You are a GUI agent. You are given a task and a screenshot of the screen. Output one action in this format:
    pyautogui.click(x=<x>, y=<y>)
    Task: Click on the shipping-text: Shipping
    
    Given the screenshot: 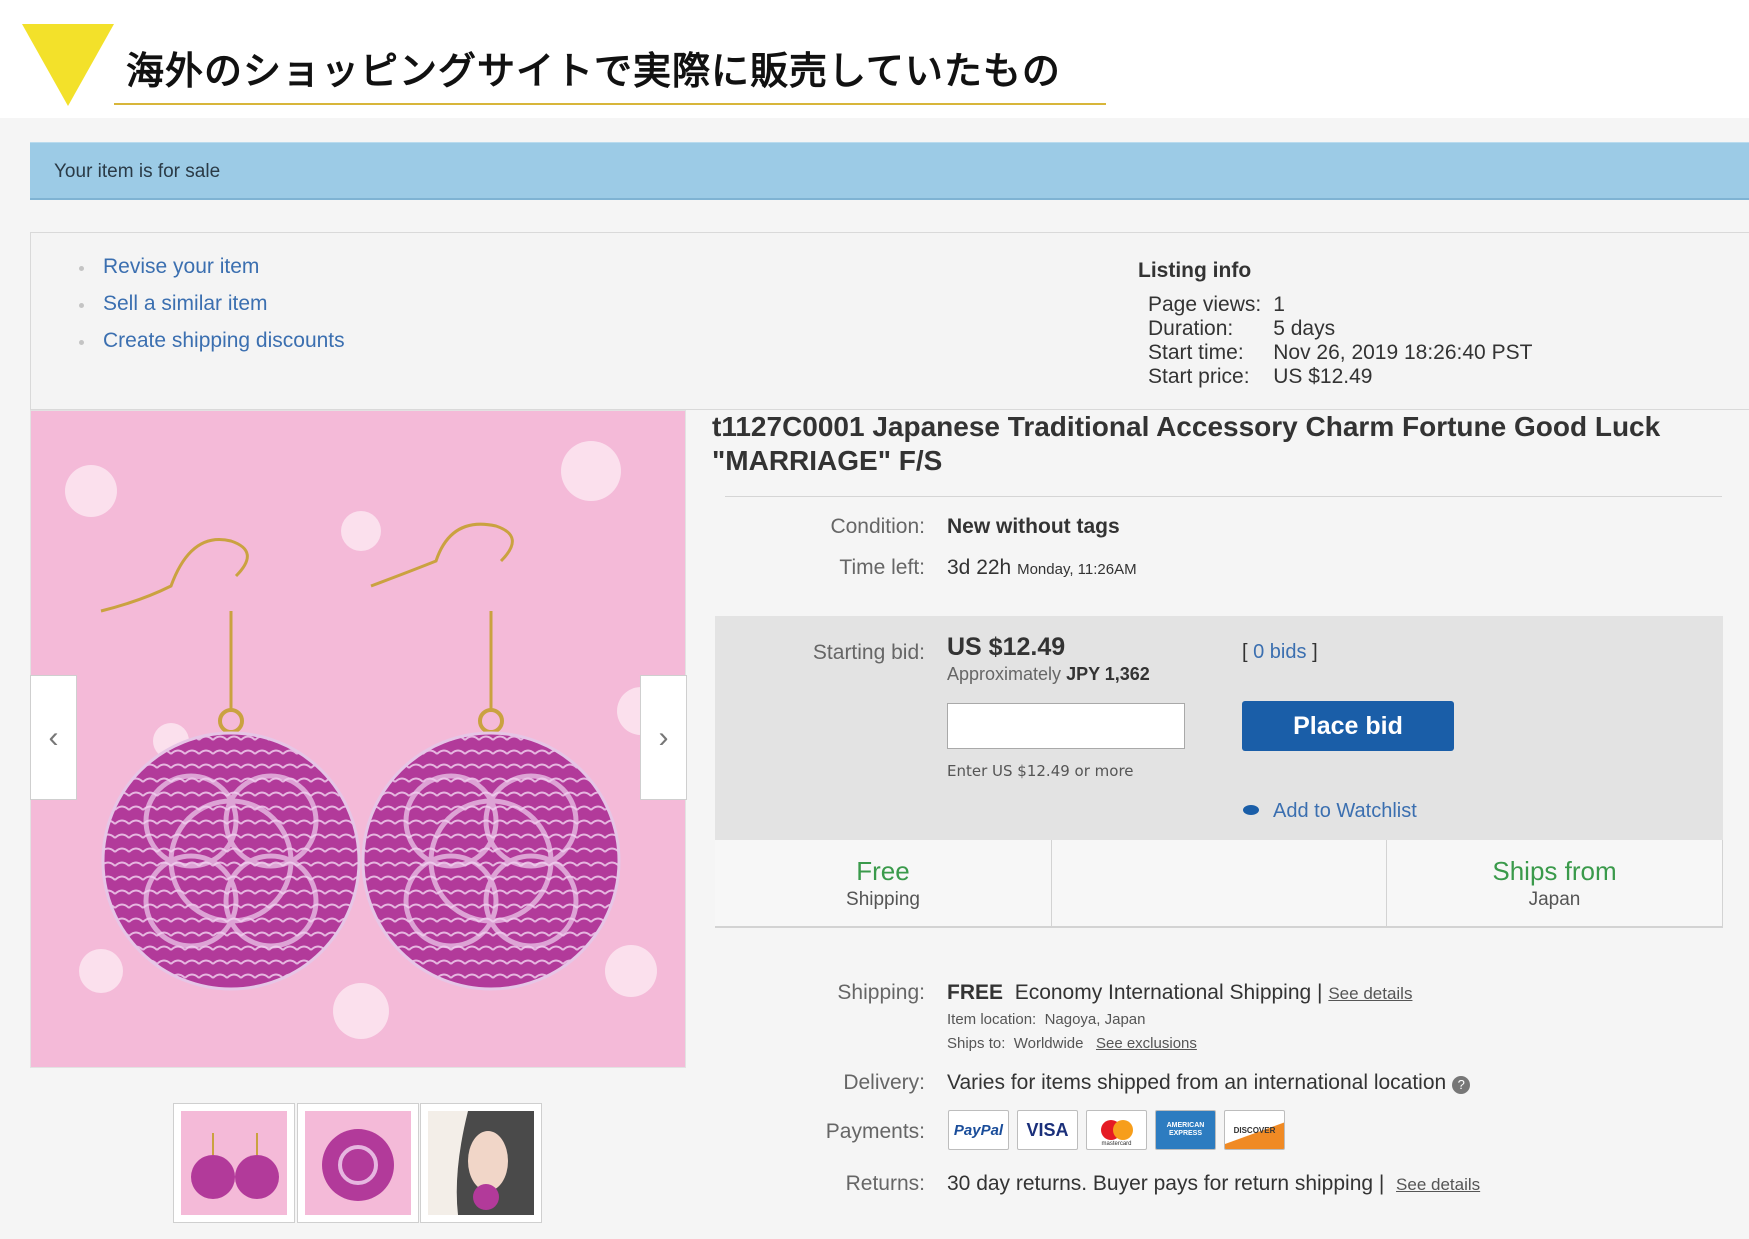 What is the action you would take?
    pyautogui.click(x=883, y=899)
    